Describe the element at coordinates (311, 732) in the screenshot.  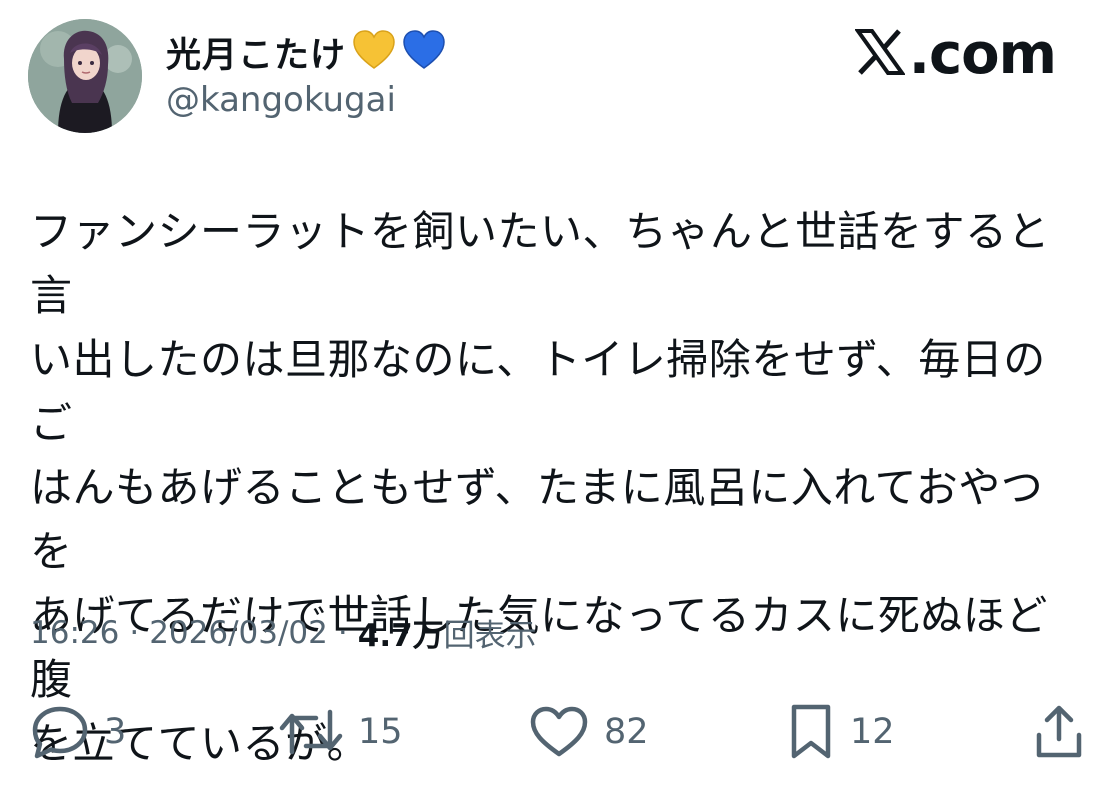
I see `retweet-icon` at that location.